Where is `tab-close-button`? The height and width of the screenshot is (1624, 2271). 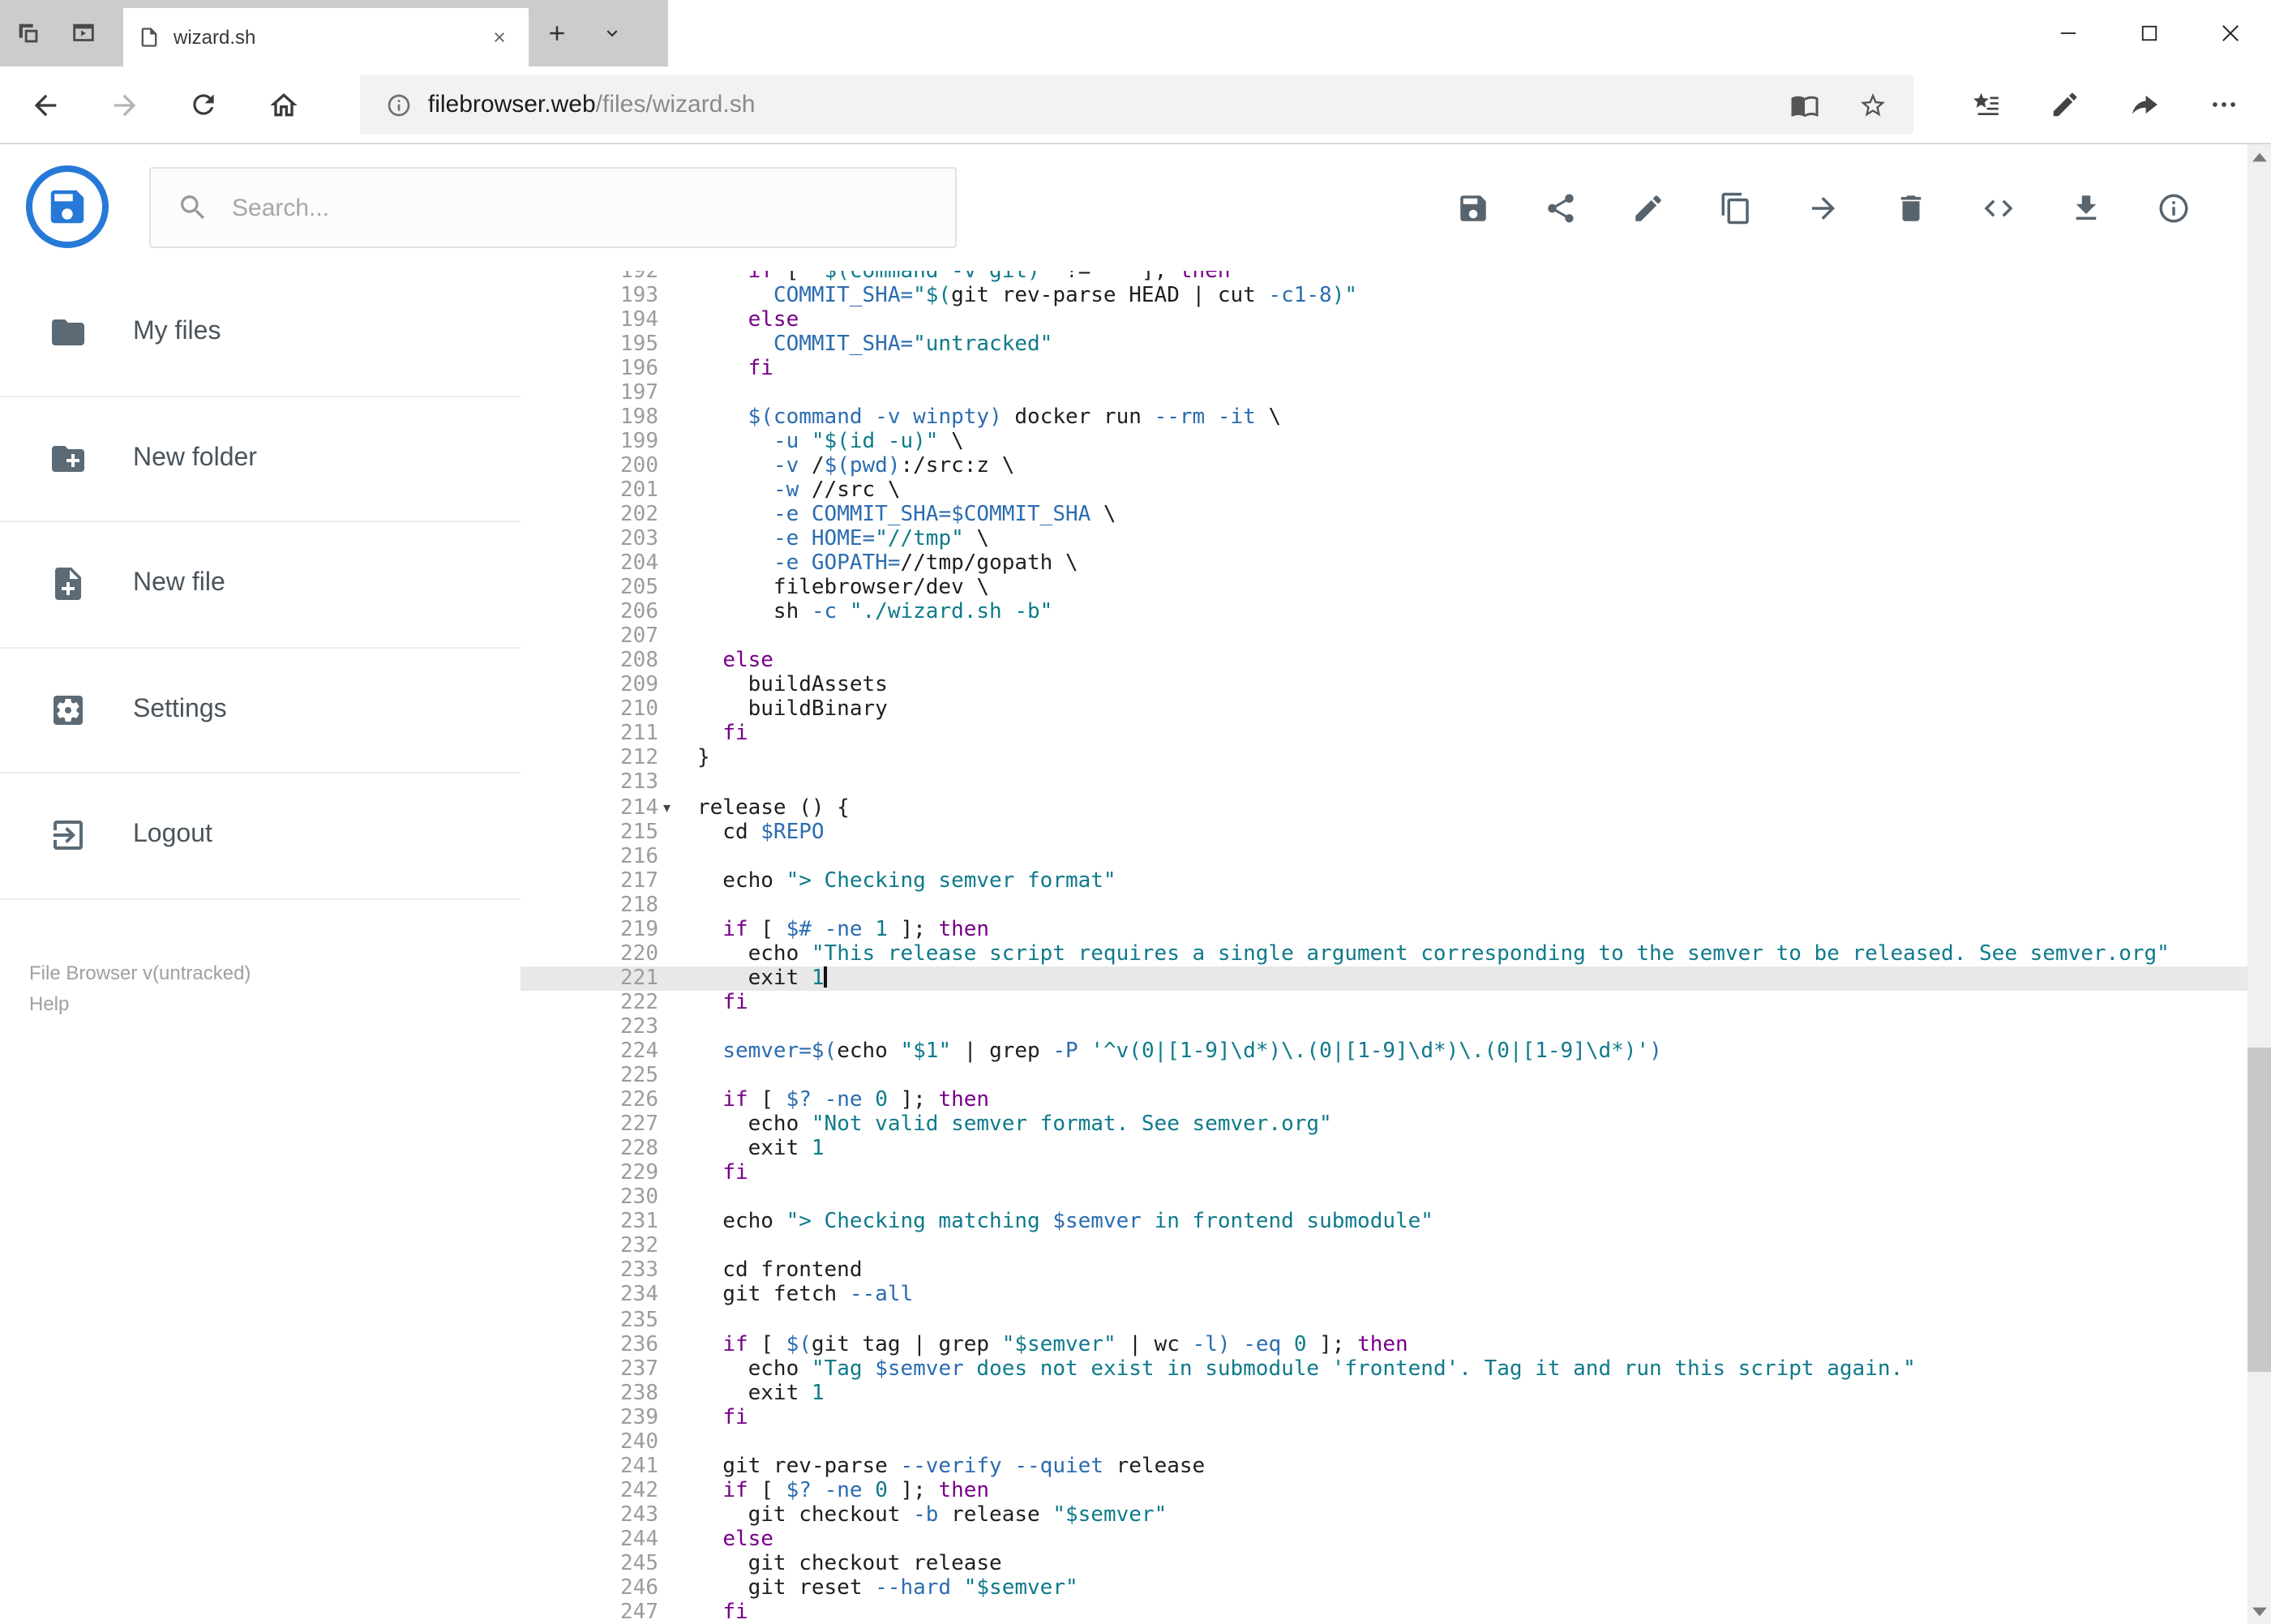 tab-close-button is located at coordinates (499, 37).